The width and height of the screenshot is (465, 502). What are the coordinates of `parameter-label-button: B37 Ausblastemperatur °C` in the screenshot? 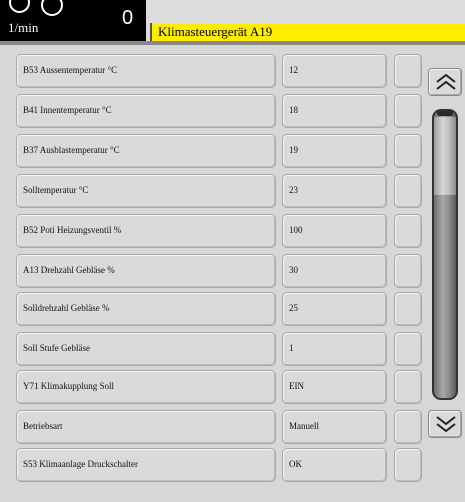 It's located at (146, 151).